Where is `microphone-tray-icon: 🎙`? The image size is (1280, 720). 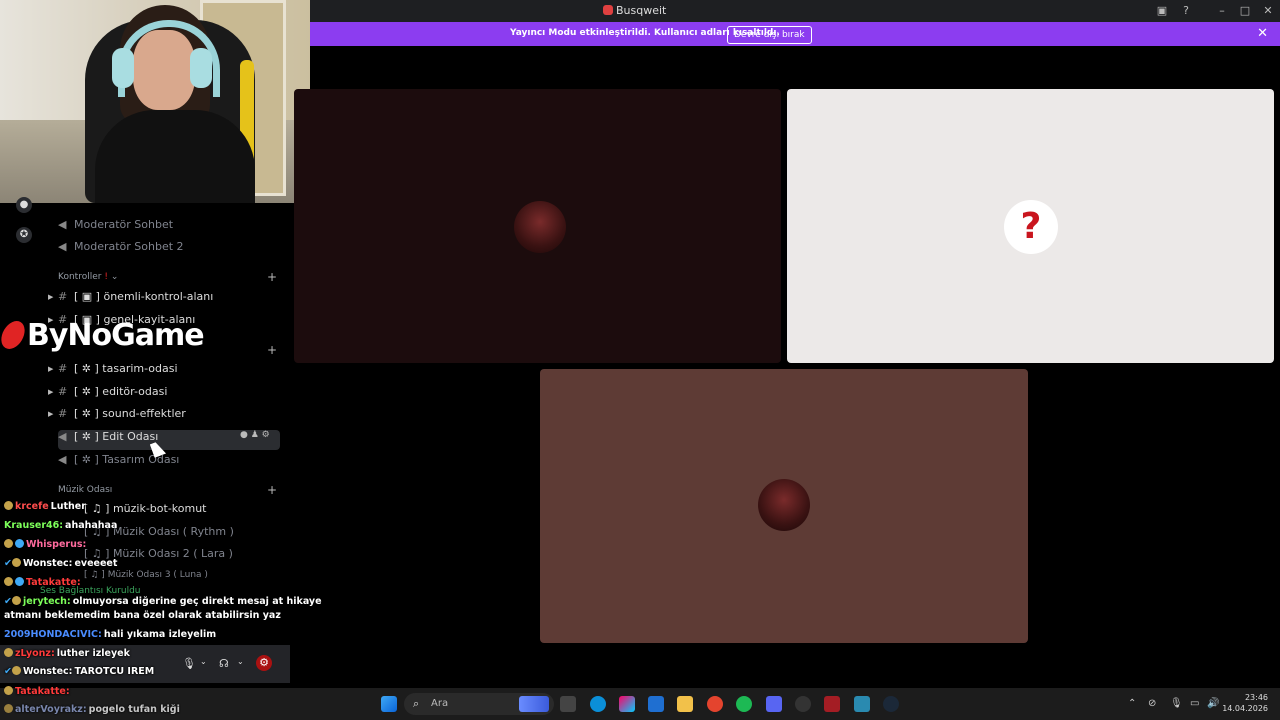
microphone-tray-icon: 🎙 is located at coordinates (1176, 703).